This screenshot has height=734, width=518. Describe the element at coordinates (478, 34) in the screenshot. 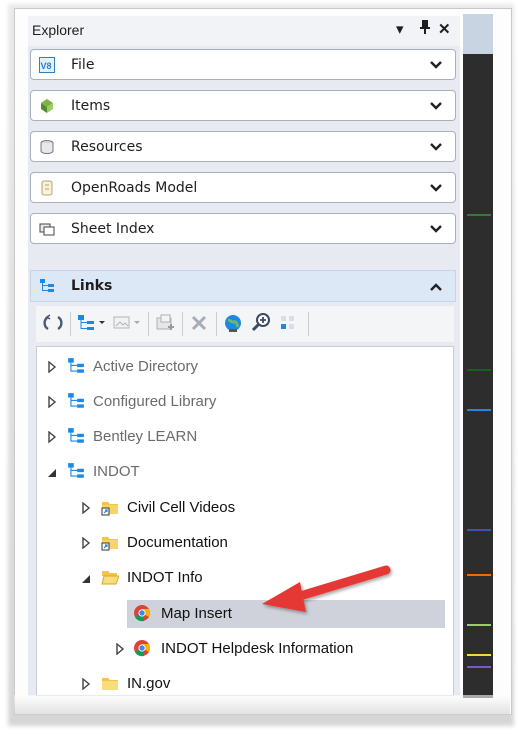

I see `view-tab-edge` at that location.